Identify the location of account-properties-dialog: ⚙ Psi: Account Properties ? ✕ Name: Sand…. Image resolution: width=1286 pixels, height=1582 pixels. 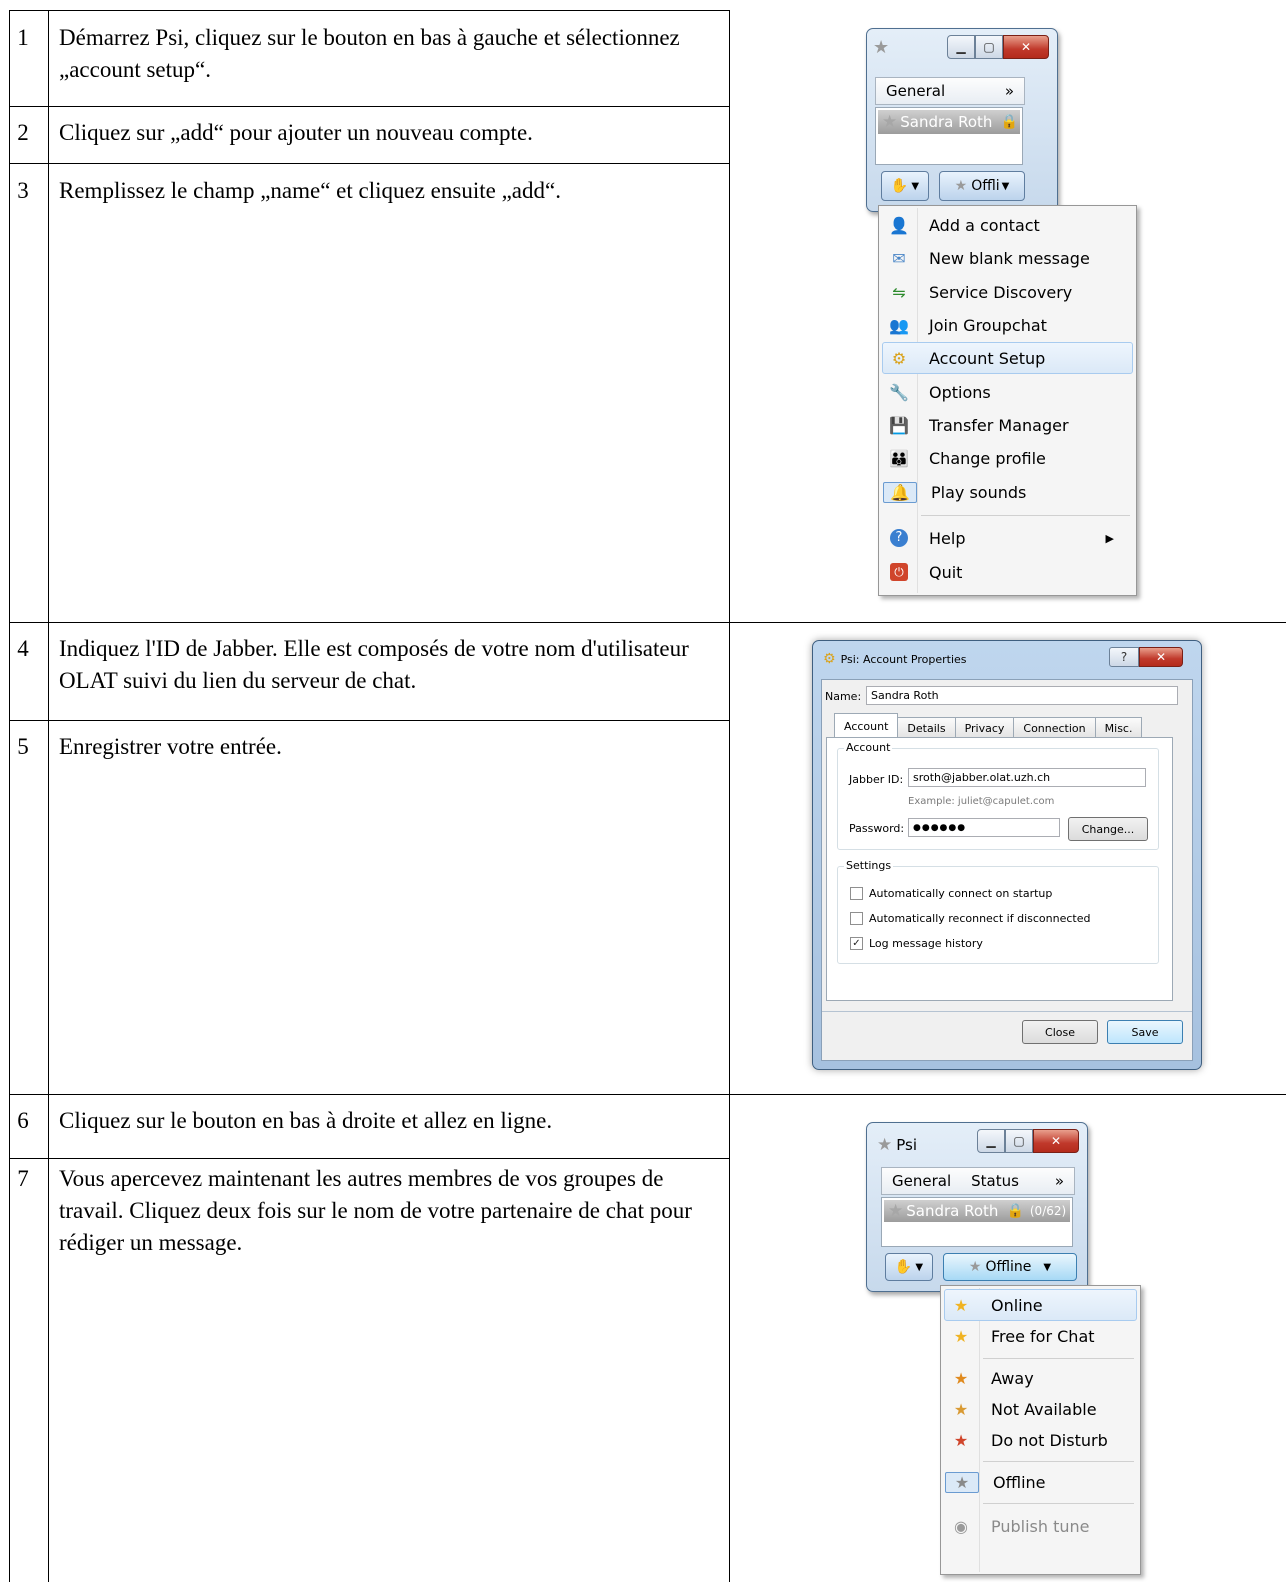
(1007, 855).